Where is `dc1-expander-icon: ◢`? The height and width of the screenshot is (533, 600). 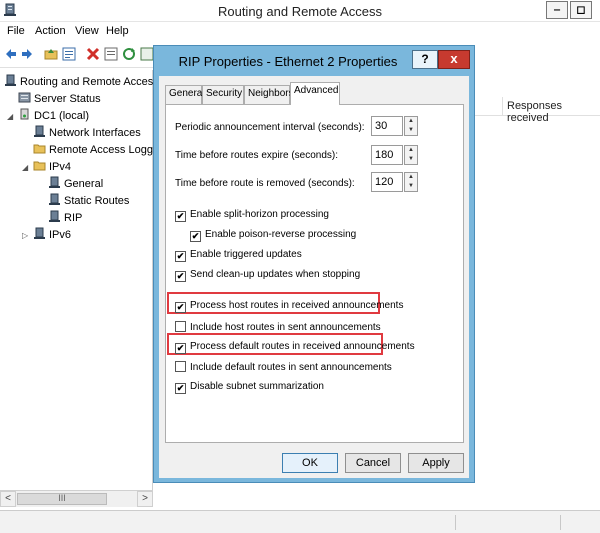 dc1-expander-icon: ◢ is located at coordinates (10, 116).